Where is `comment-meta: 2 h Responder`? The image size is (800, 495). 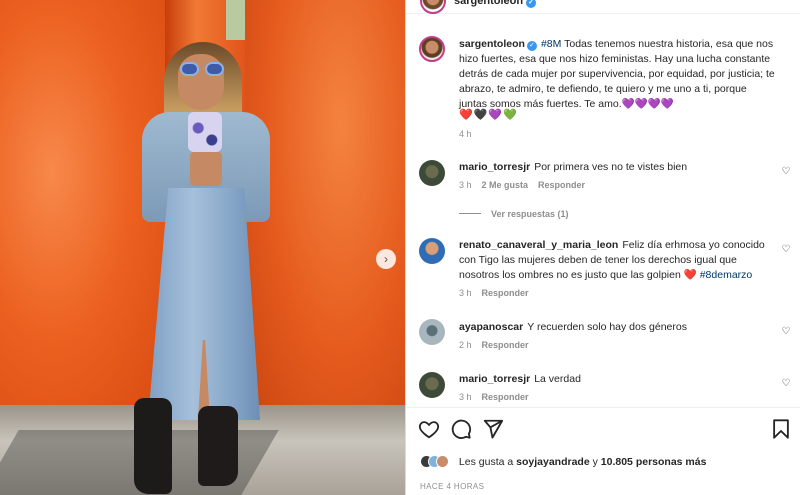
comment-meta: 2 h Responder is located at coordinates (494, 345).